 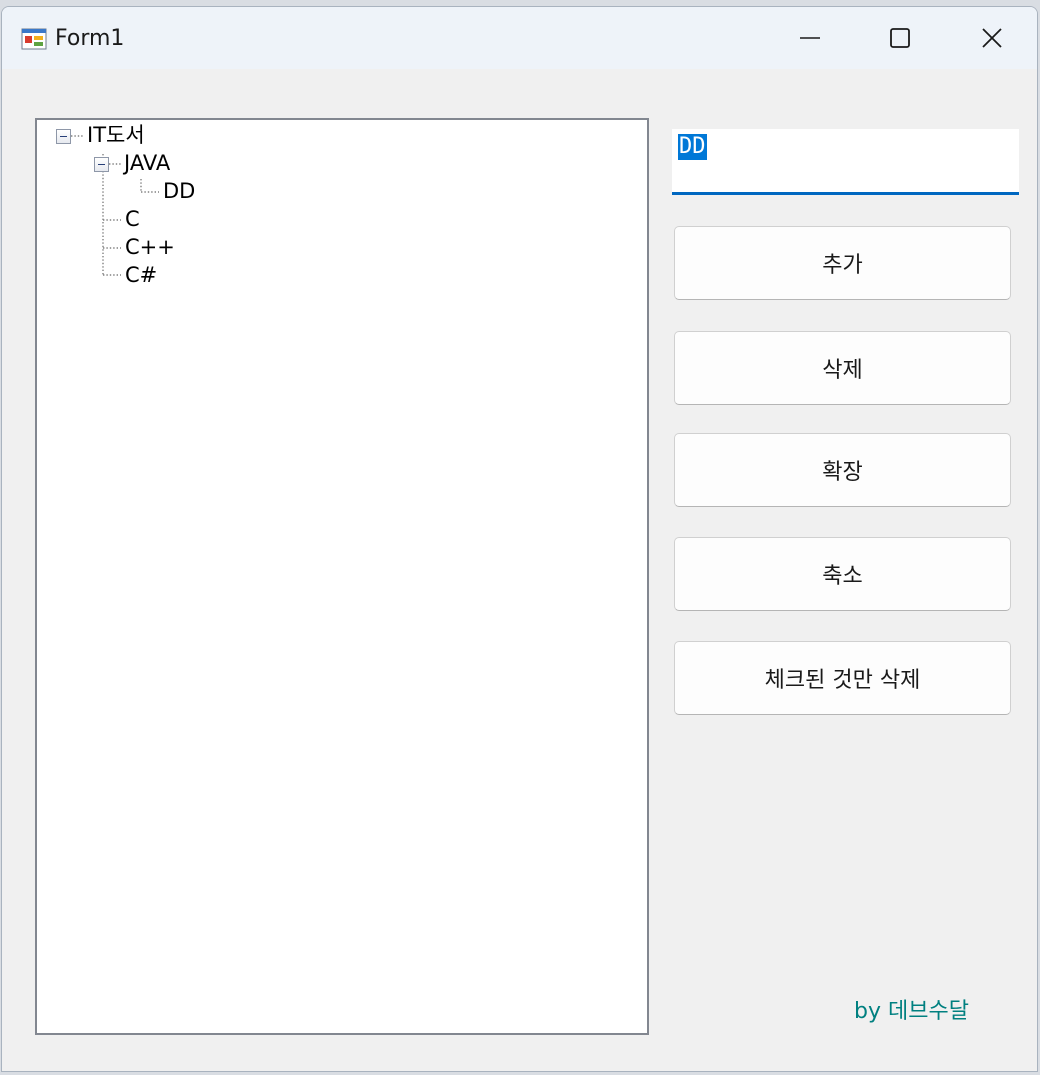 What do you see at coordinates (150, 247) in the screenshot?
I see `tree-node-cpp: C++` at bounding box center [150, 247].